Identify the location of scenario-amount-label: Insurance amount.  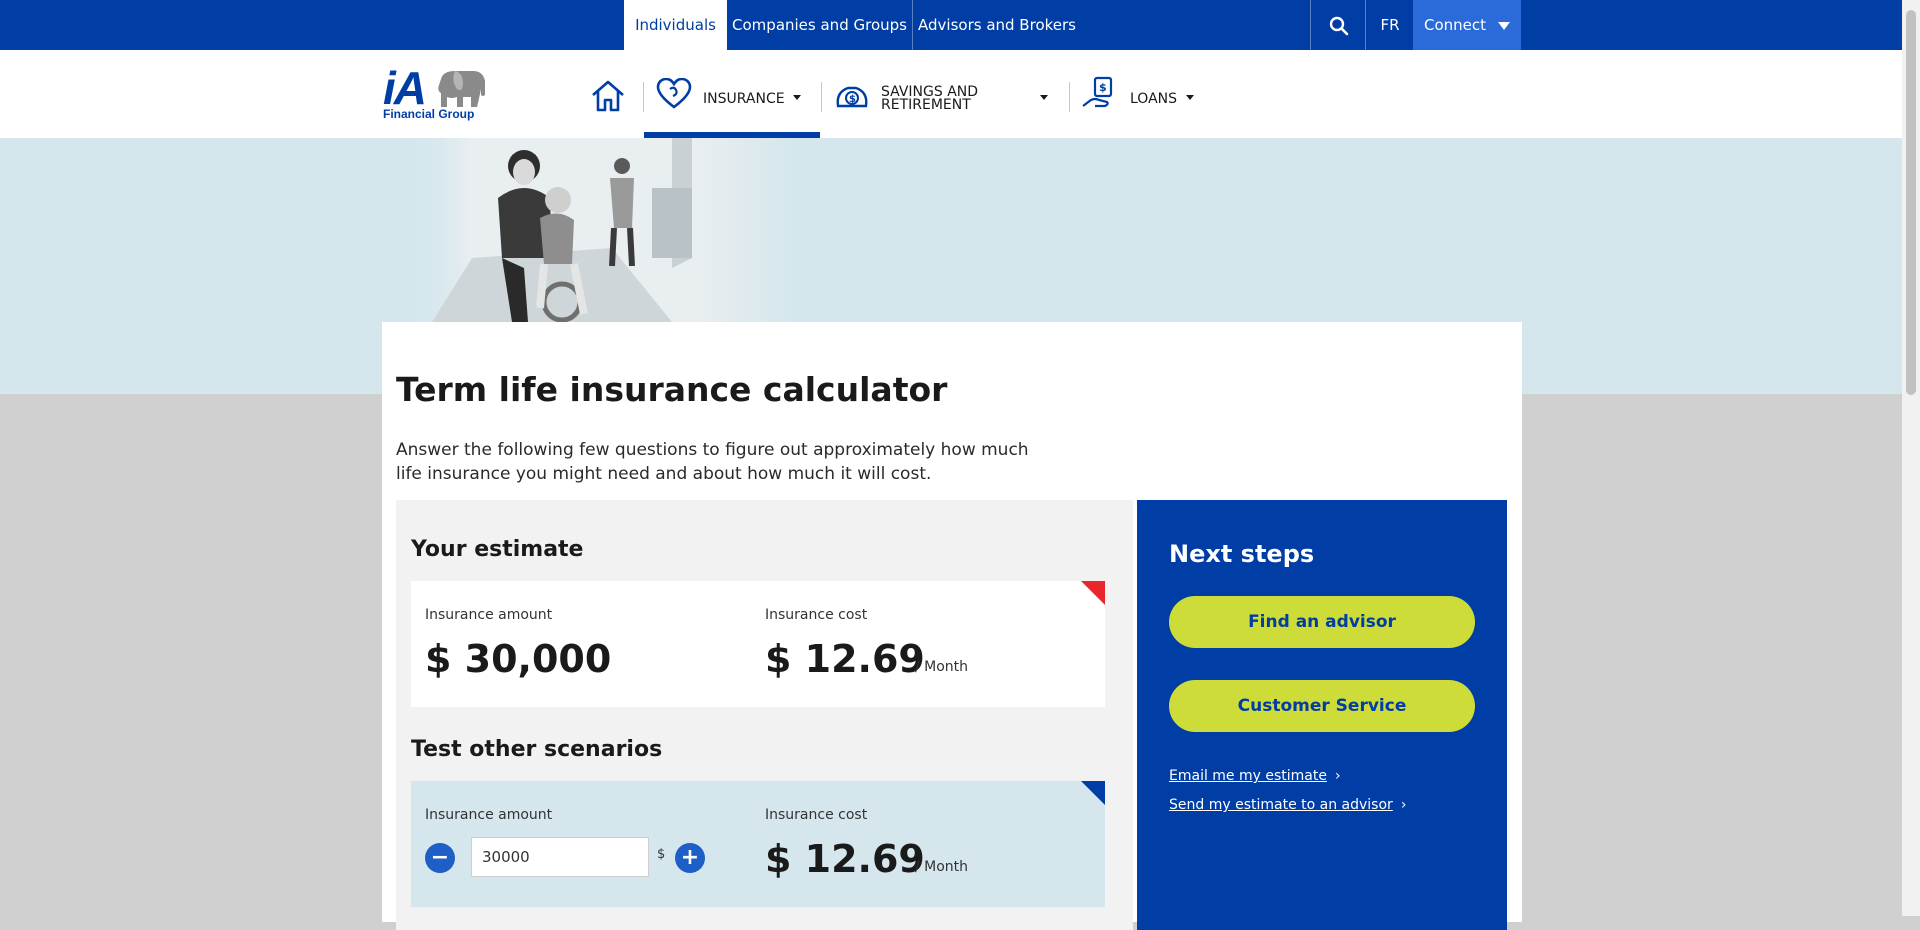
(489, 815).